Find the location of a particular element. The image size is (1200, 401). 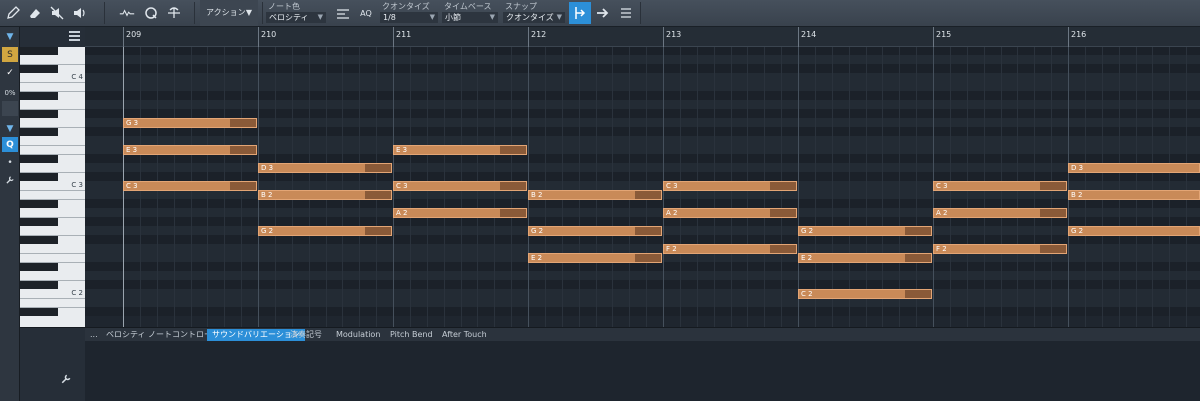

mute-tool-icon is located at coordinates (57, 13).